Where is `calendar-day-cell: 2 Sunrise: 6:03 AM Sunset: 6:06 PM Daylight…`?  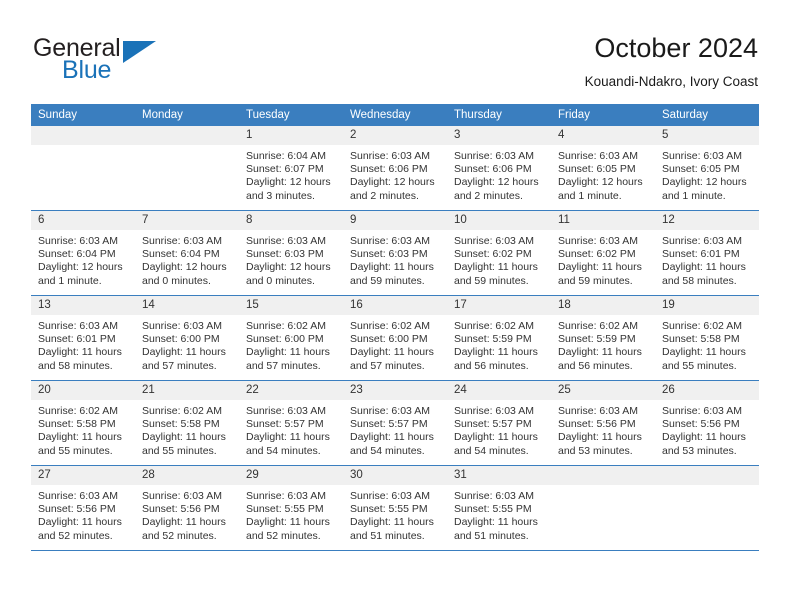 calendar-day-cell: 2 Sunrise: 6:03 AM Sunset: 6:06 PM Daylight… is located at coordinates (395, 168).